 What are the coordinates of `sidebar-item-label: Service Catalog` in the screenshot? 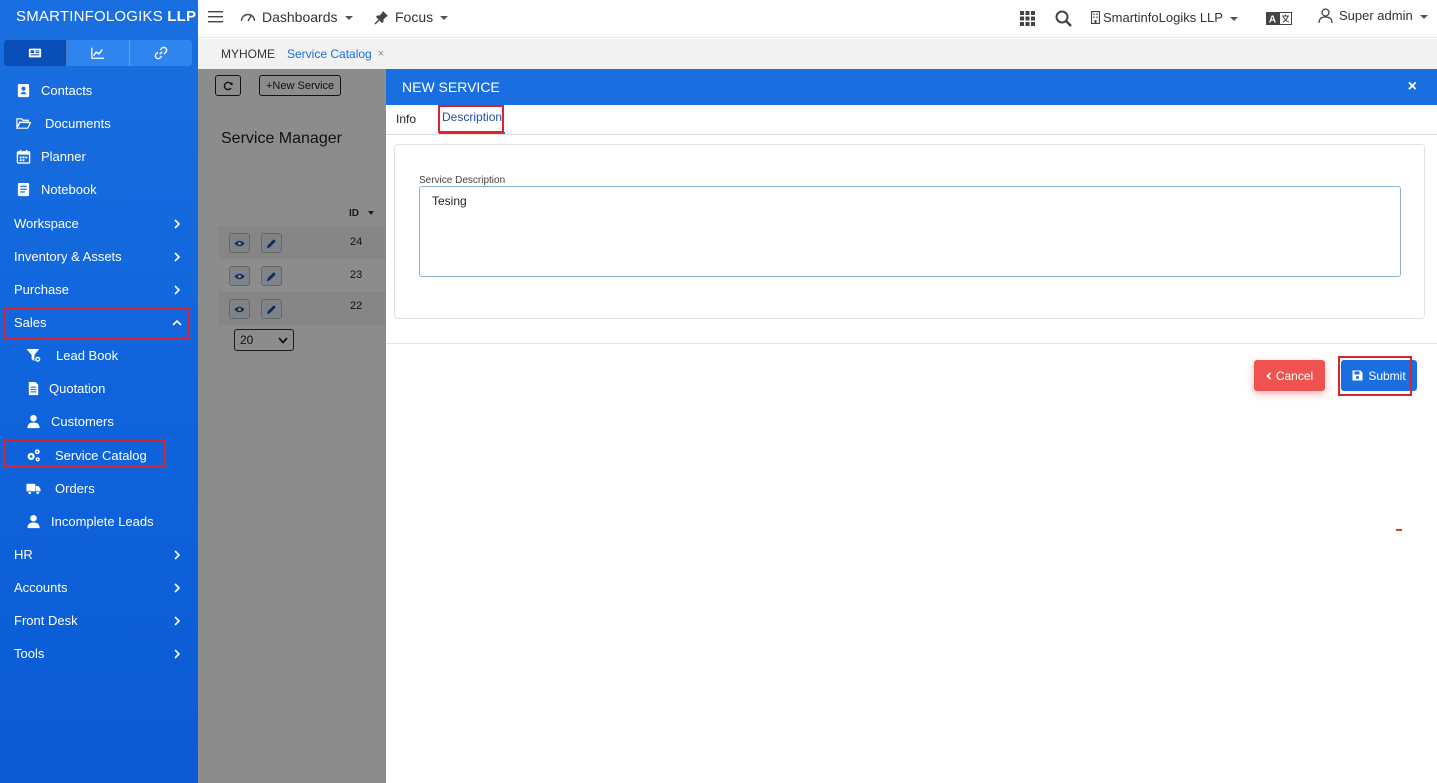 It's located at (101, 455).